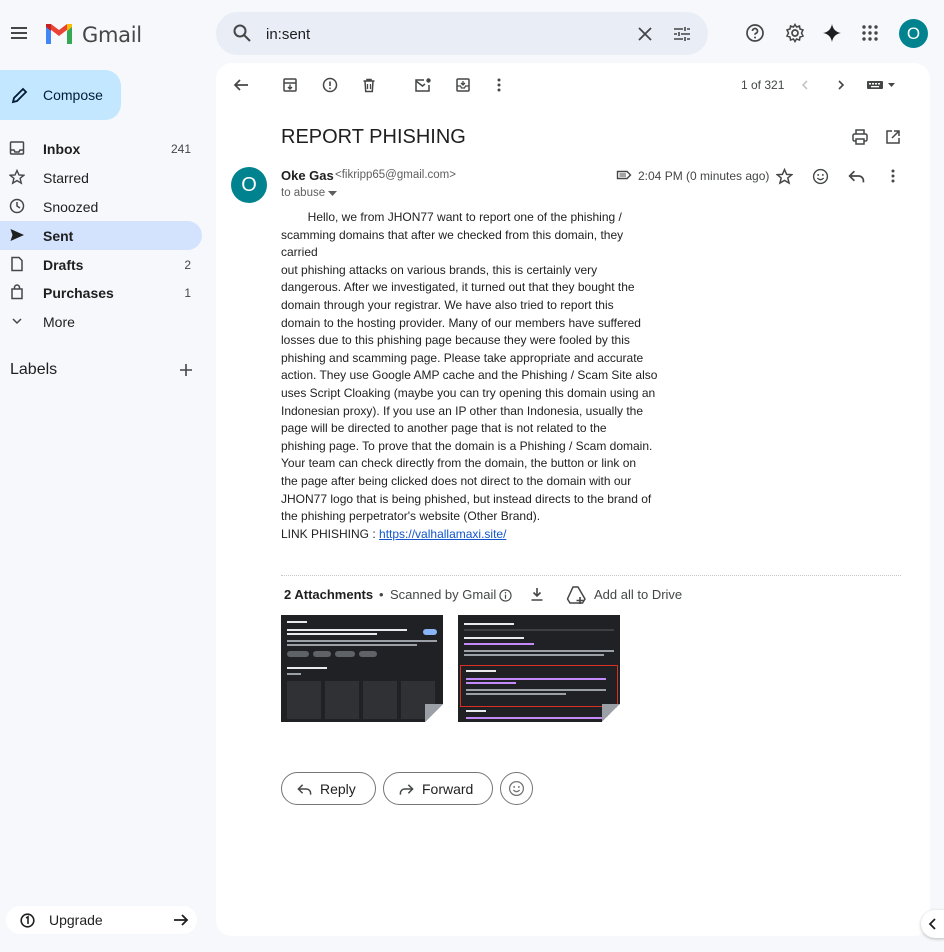 Image resolution: width=944 pixels, height=952 pixels. I want to click on upgrade-button: Upgrade, so click(101, 920).